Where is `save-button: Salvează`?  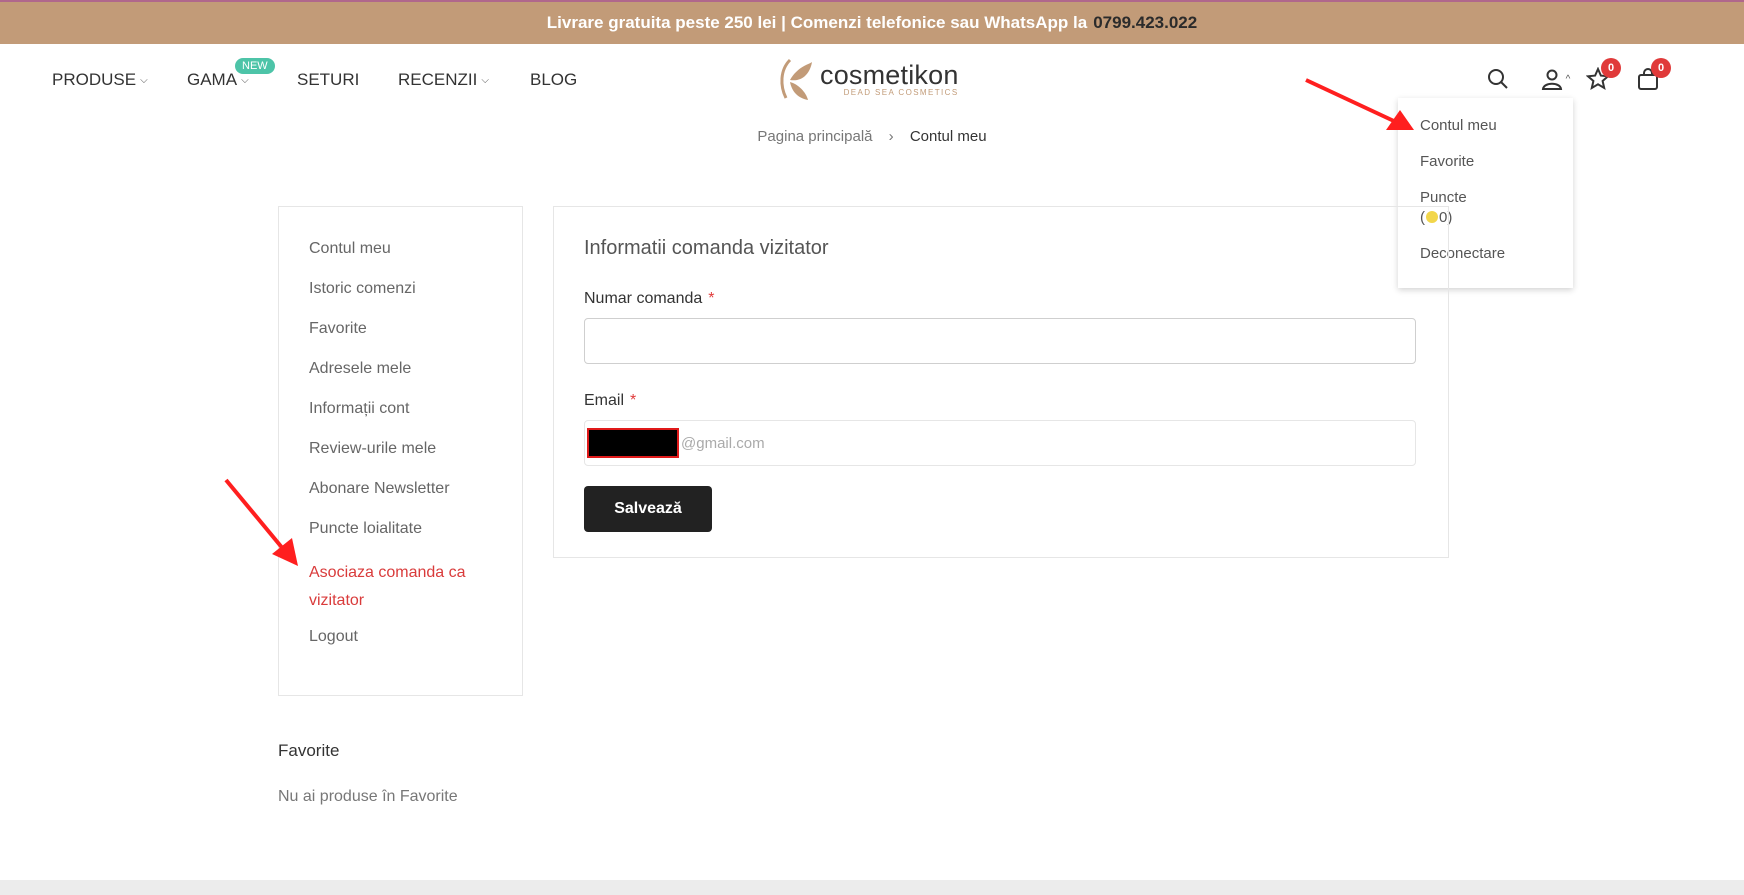 save-button: Salvează is located at coordinates (648, 509).